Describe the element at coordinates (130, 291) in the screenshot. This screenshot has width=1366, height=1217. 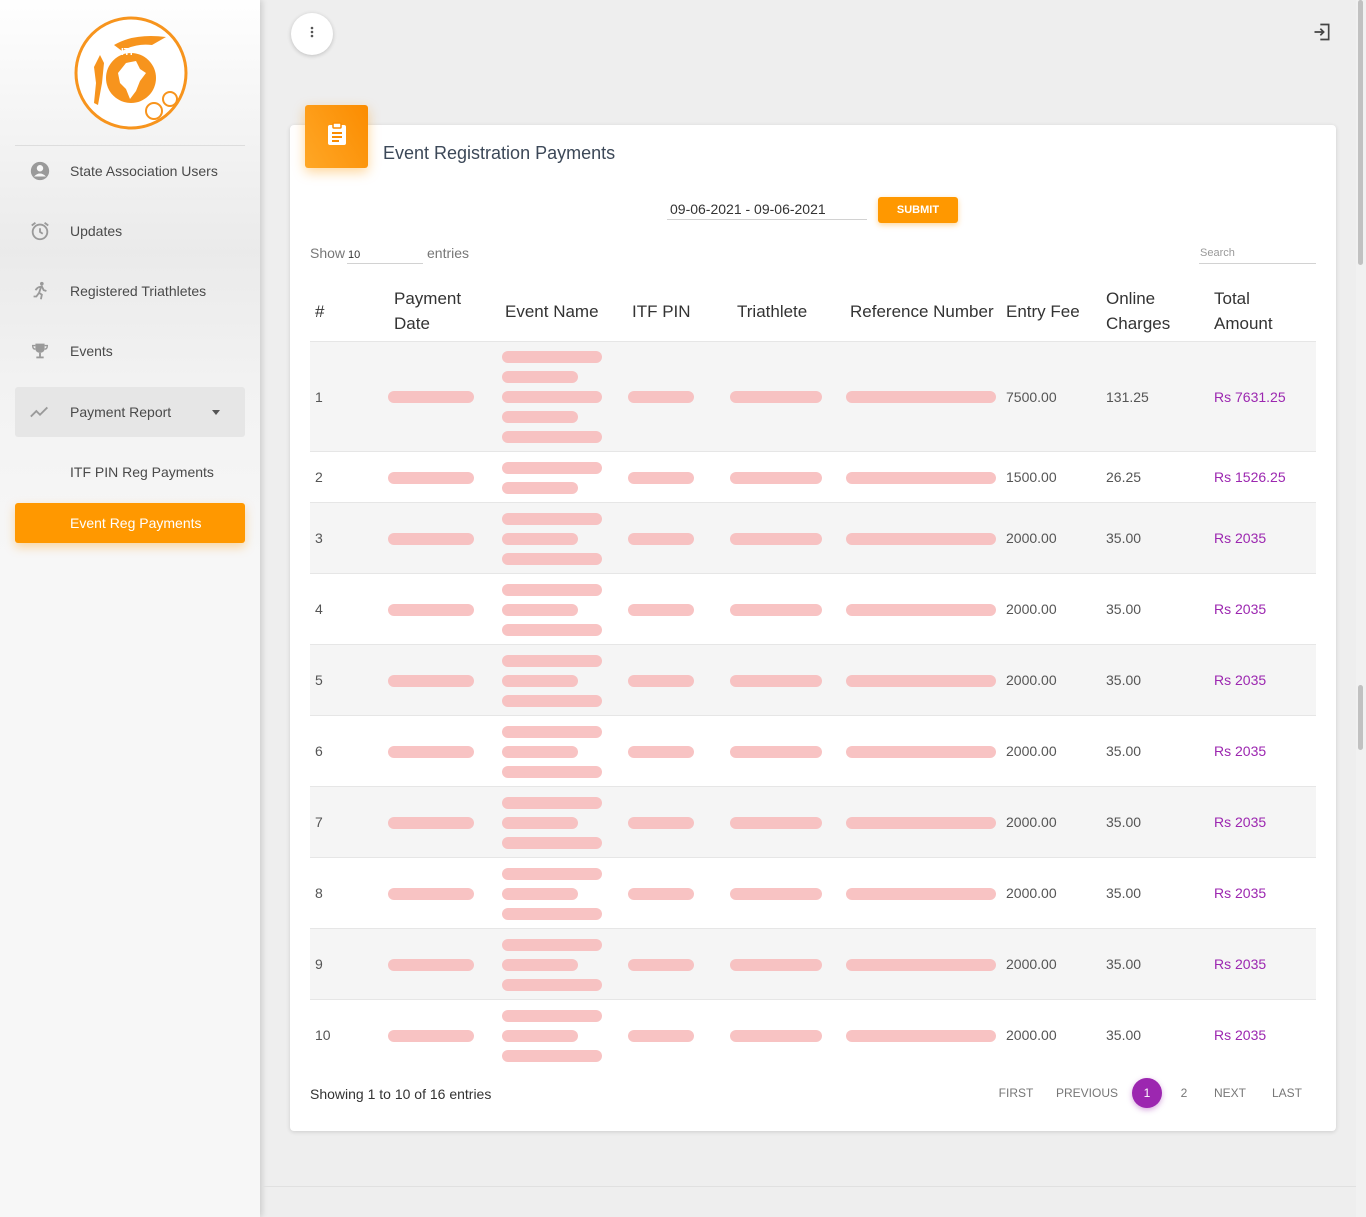
I see `sidebar-item-registered-triathletes: Registered Triathletes` at that location.